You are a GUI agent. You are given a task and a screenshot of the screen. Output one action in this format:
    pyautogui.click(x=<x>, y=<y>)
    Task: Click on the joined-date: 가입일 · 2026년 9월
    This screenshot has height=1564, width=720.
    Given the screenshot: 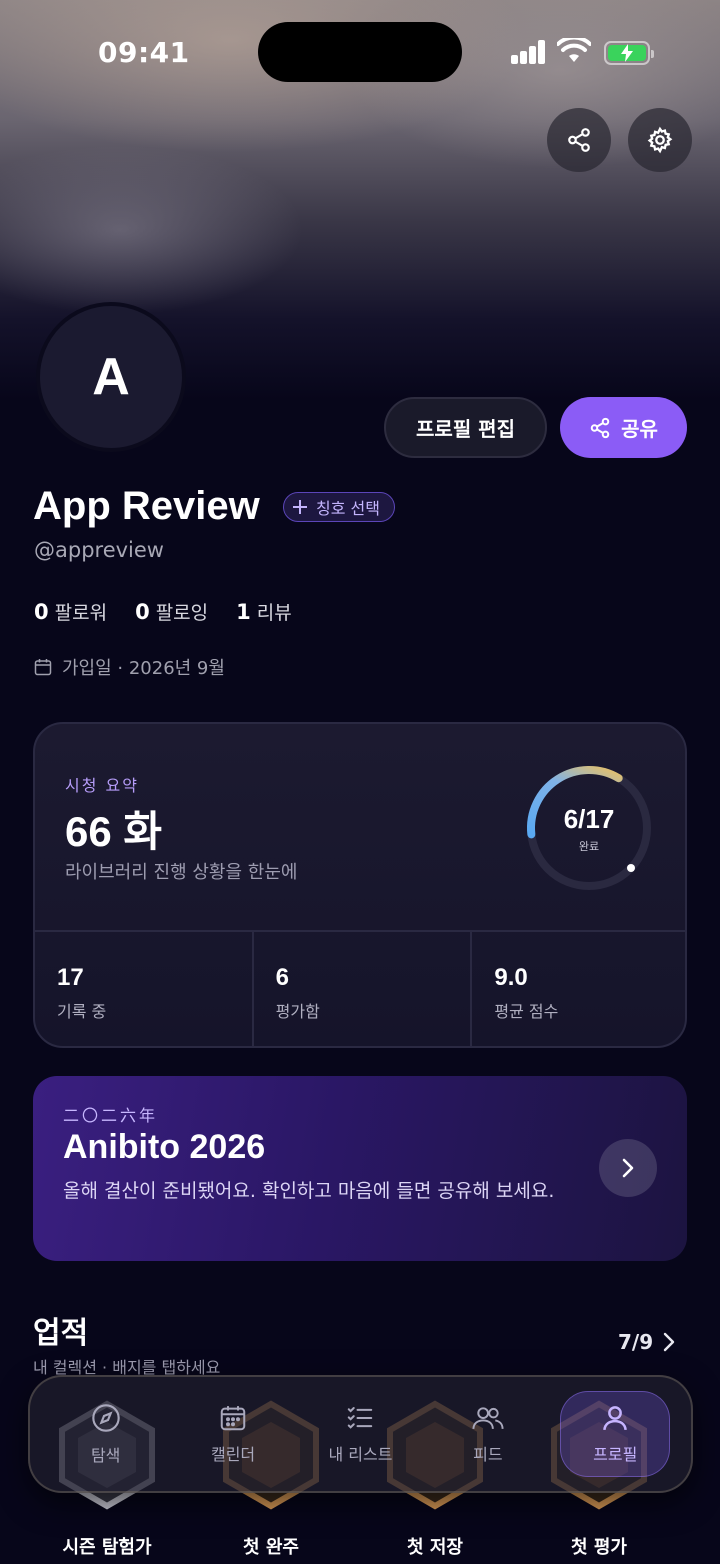 What is the action you would take?
    pyautogui.click(x=129, y=667)
    